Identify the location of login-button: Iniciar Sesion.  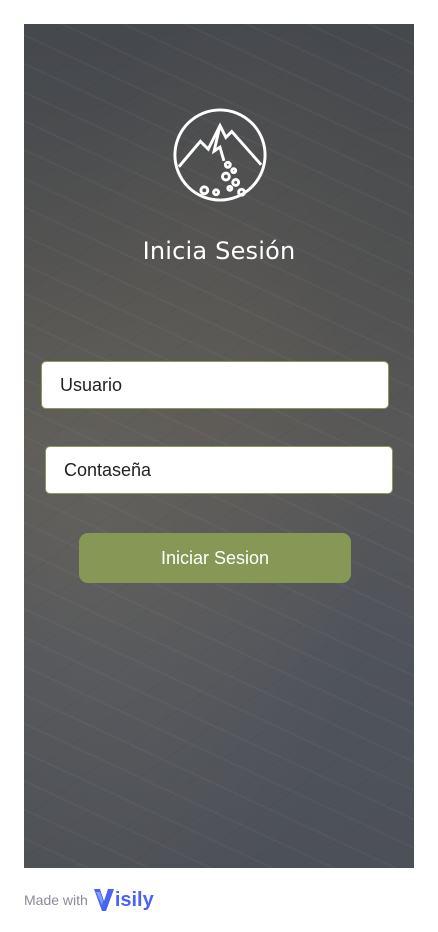
(215, 558).